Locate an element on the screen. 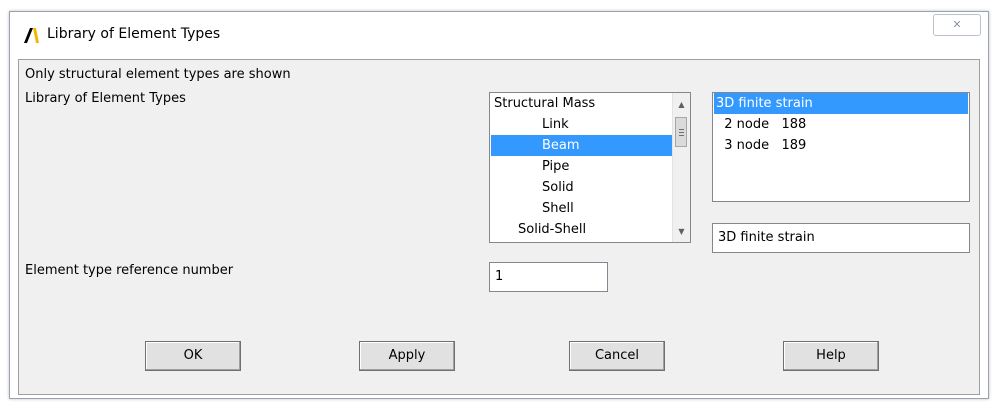 The image size is (992, 403). category-item: Structural Mass is located at coordinates (581, 103).